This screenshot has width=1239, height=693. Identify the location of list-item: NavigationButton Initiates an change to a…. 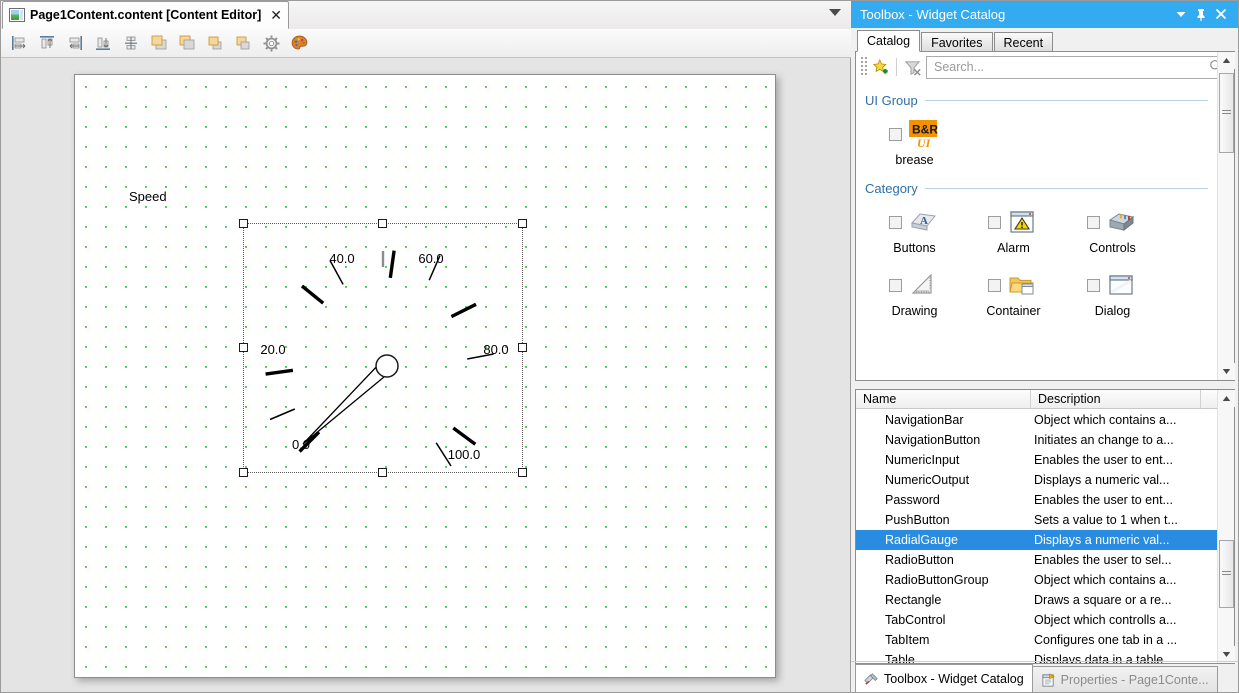
(1036, 440).